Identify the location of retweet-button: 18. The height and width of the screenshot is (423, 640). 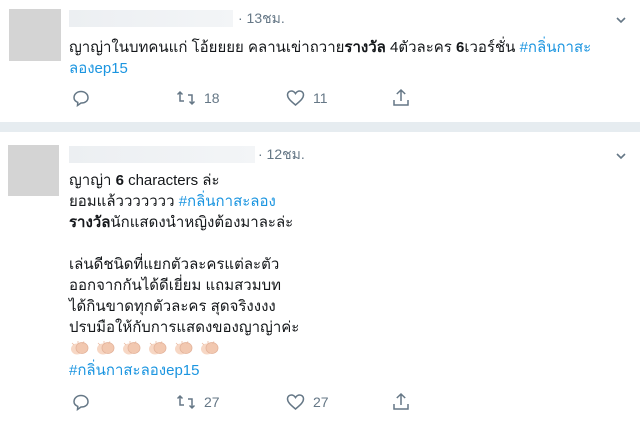
(198, 98).